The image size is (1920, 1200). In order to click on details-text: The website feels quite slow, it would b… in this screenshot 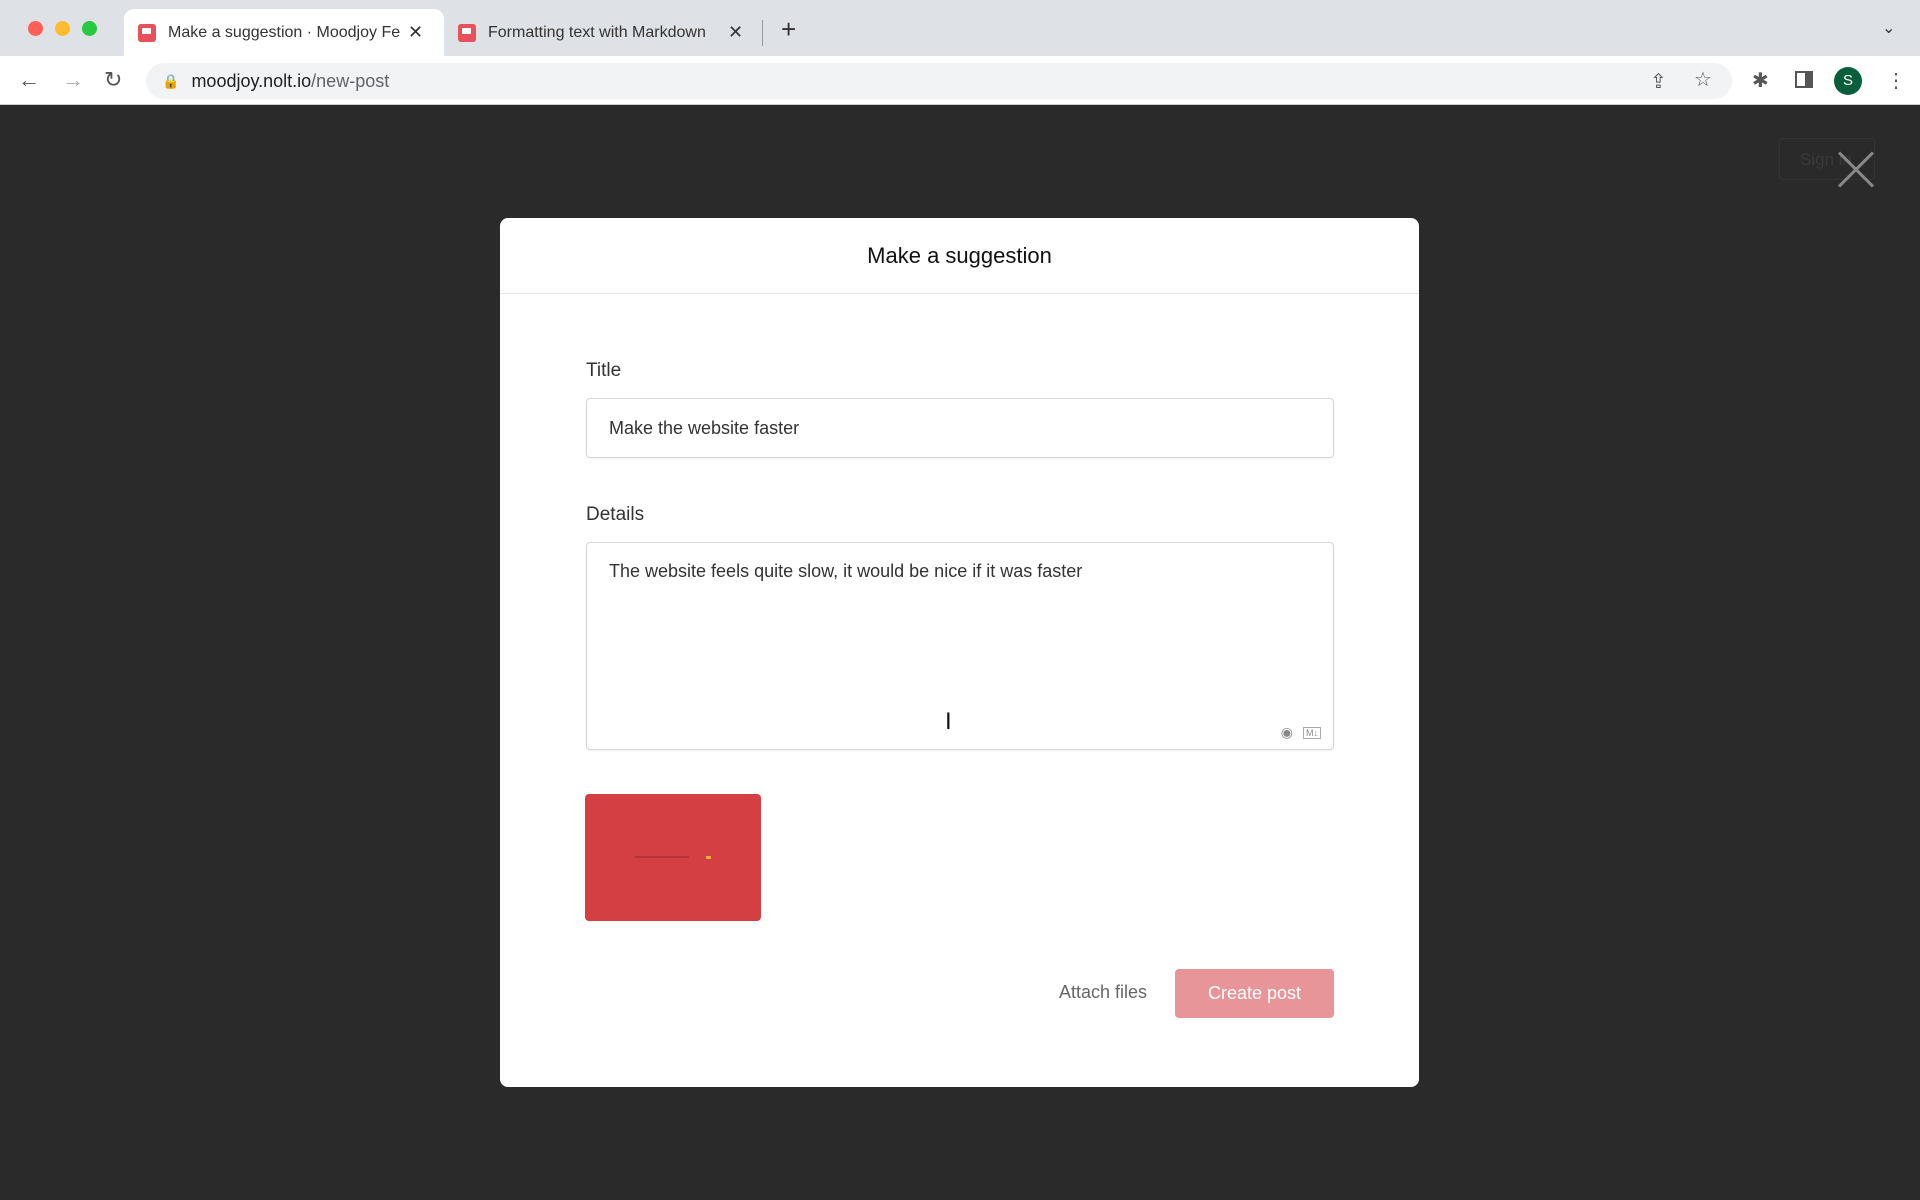, I will do `click(846, 571)`.